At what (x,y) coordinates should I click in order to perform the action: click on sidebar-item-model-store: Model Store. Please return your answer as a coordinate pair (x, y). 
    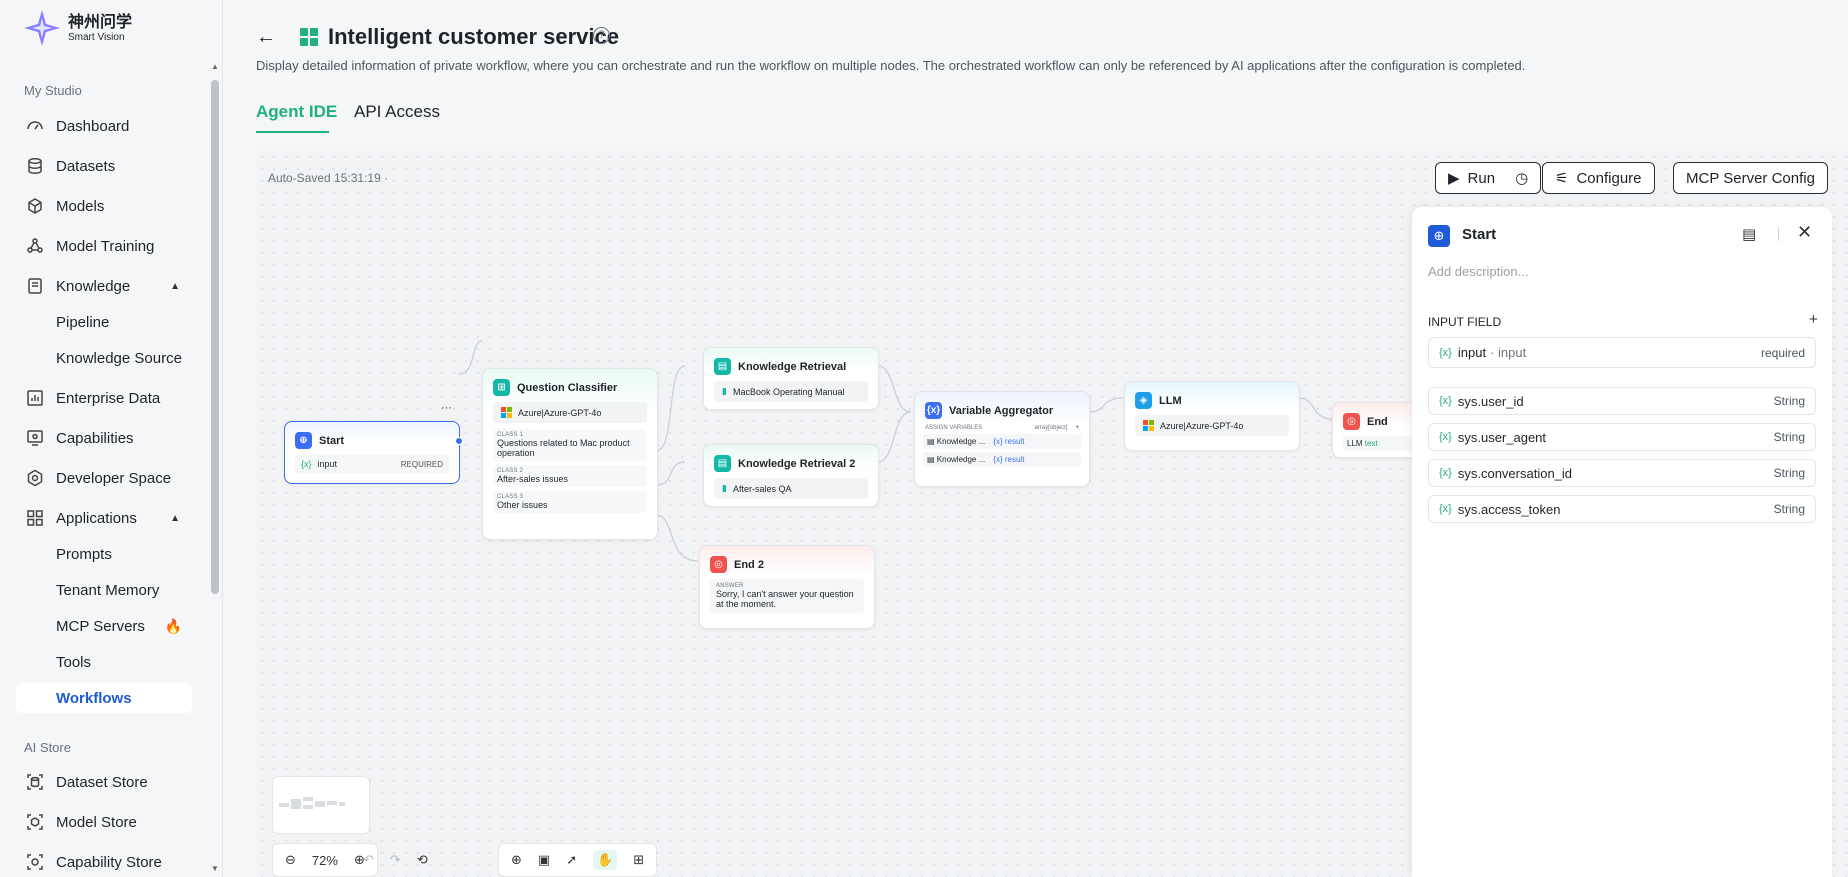
    Looking at the image, I should click on (104, 822).